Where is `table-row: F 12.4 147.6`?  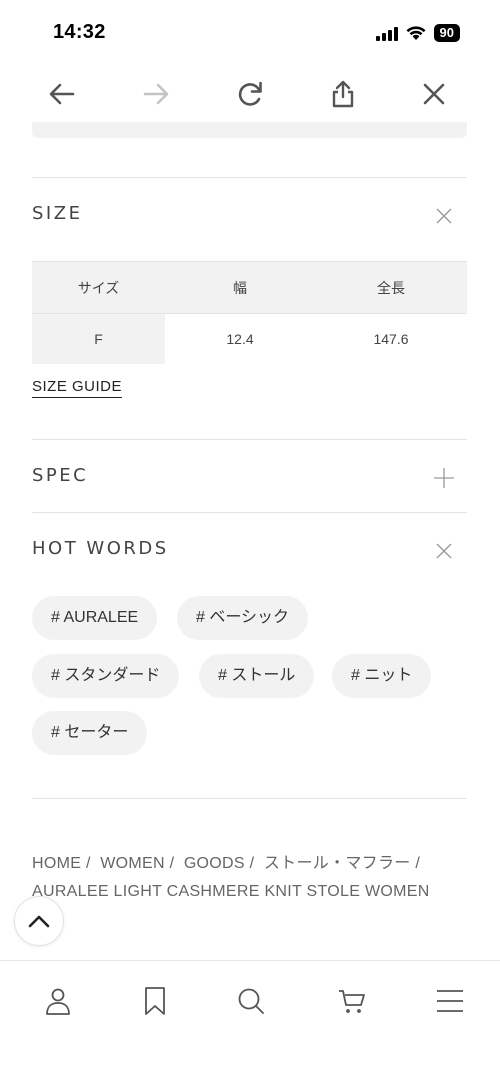 table-row: F 12.4 147.6 is located at coordinates (249, 338).